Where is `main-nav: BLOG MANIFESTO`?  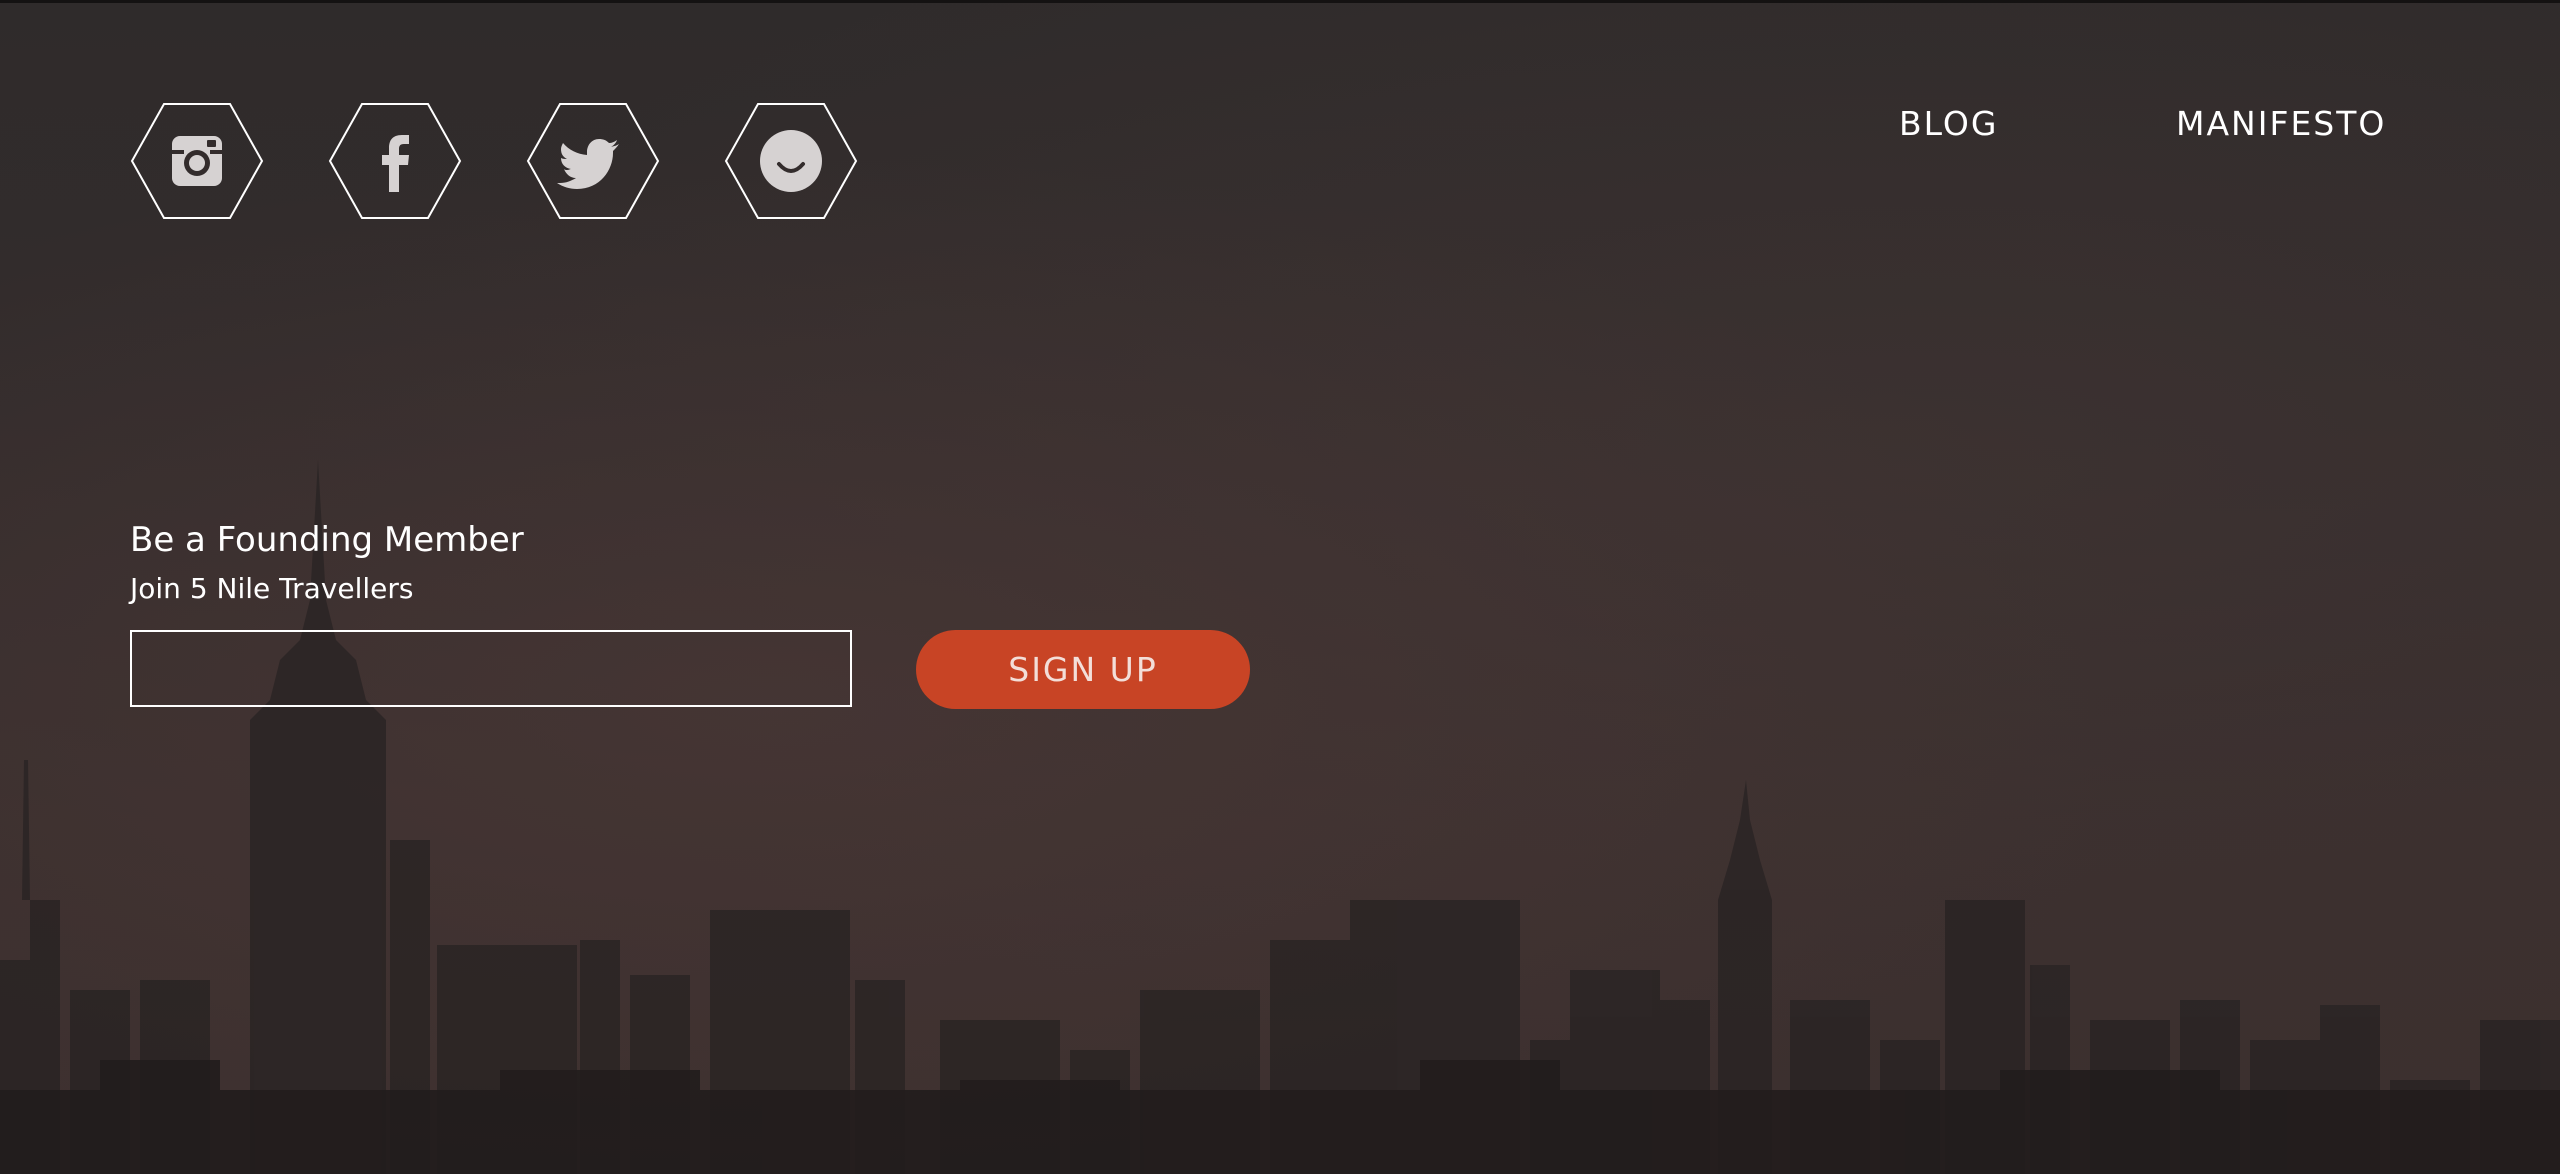 main-nav: BLOG MANIFESTO is located at coordinates (1280, 124).